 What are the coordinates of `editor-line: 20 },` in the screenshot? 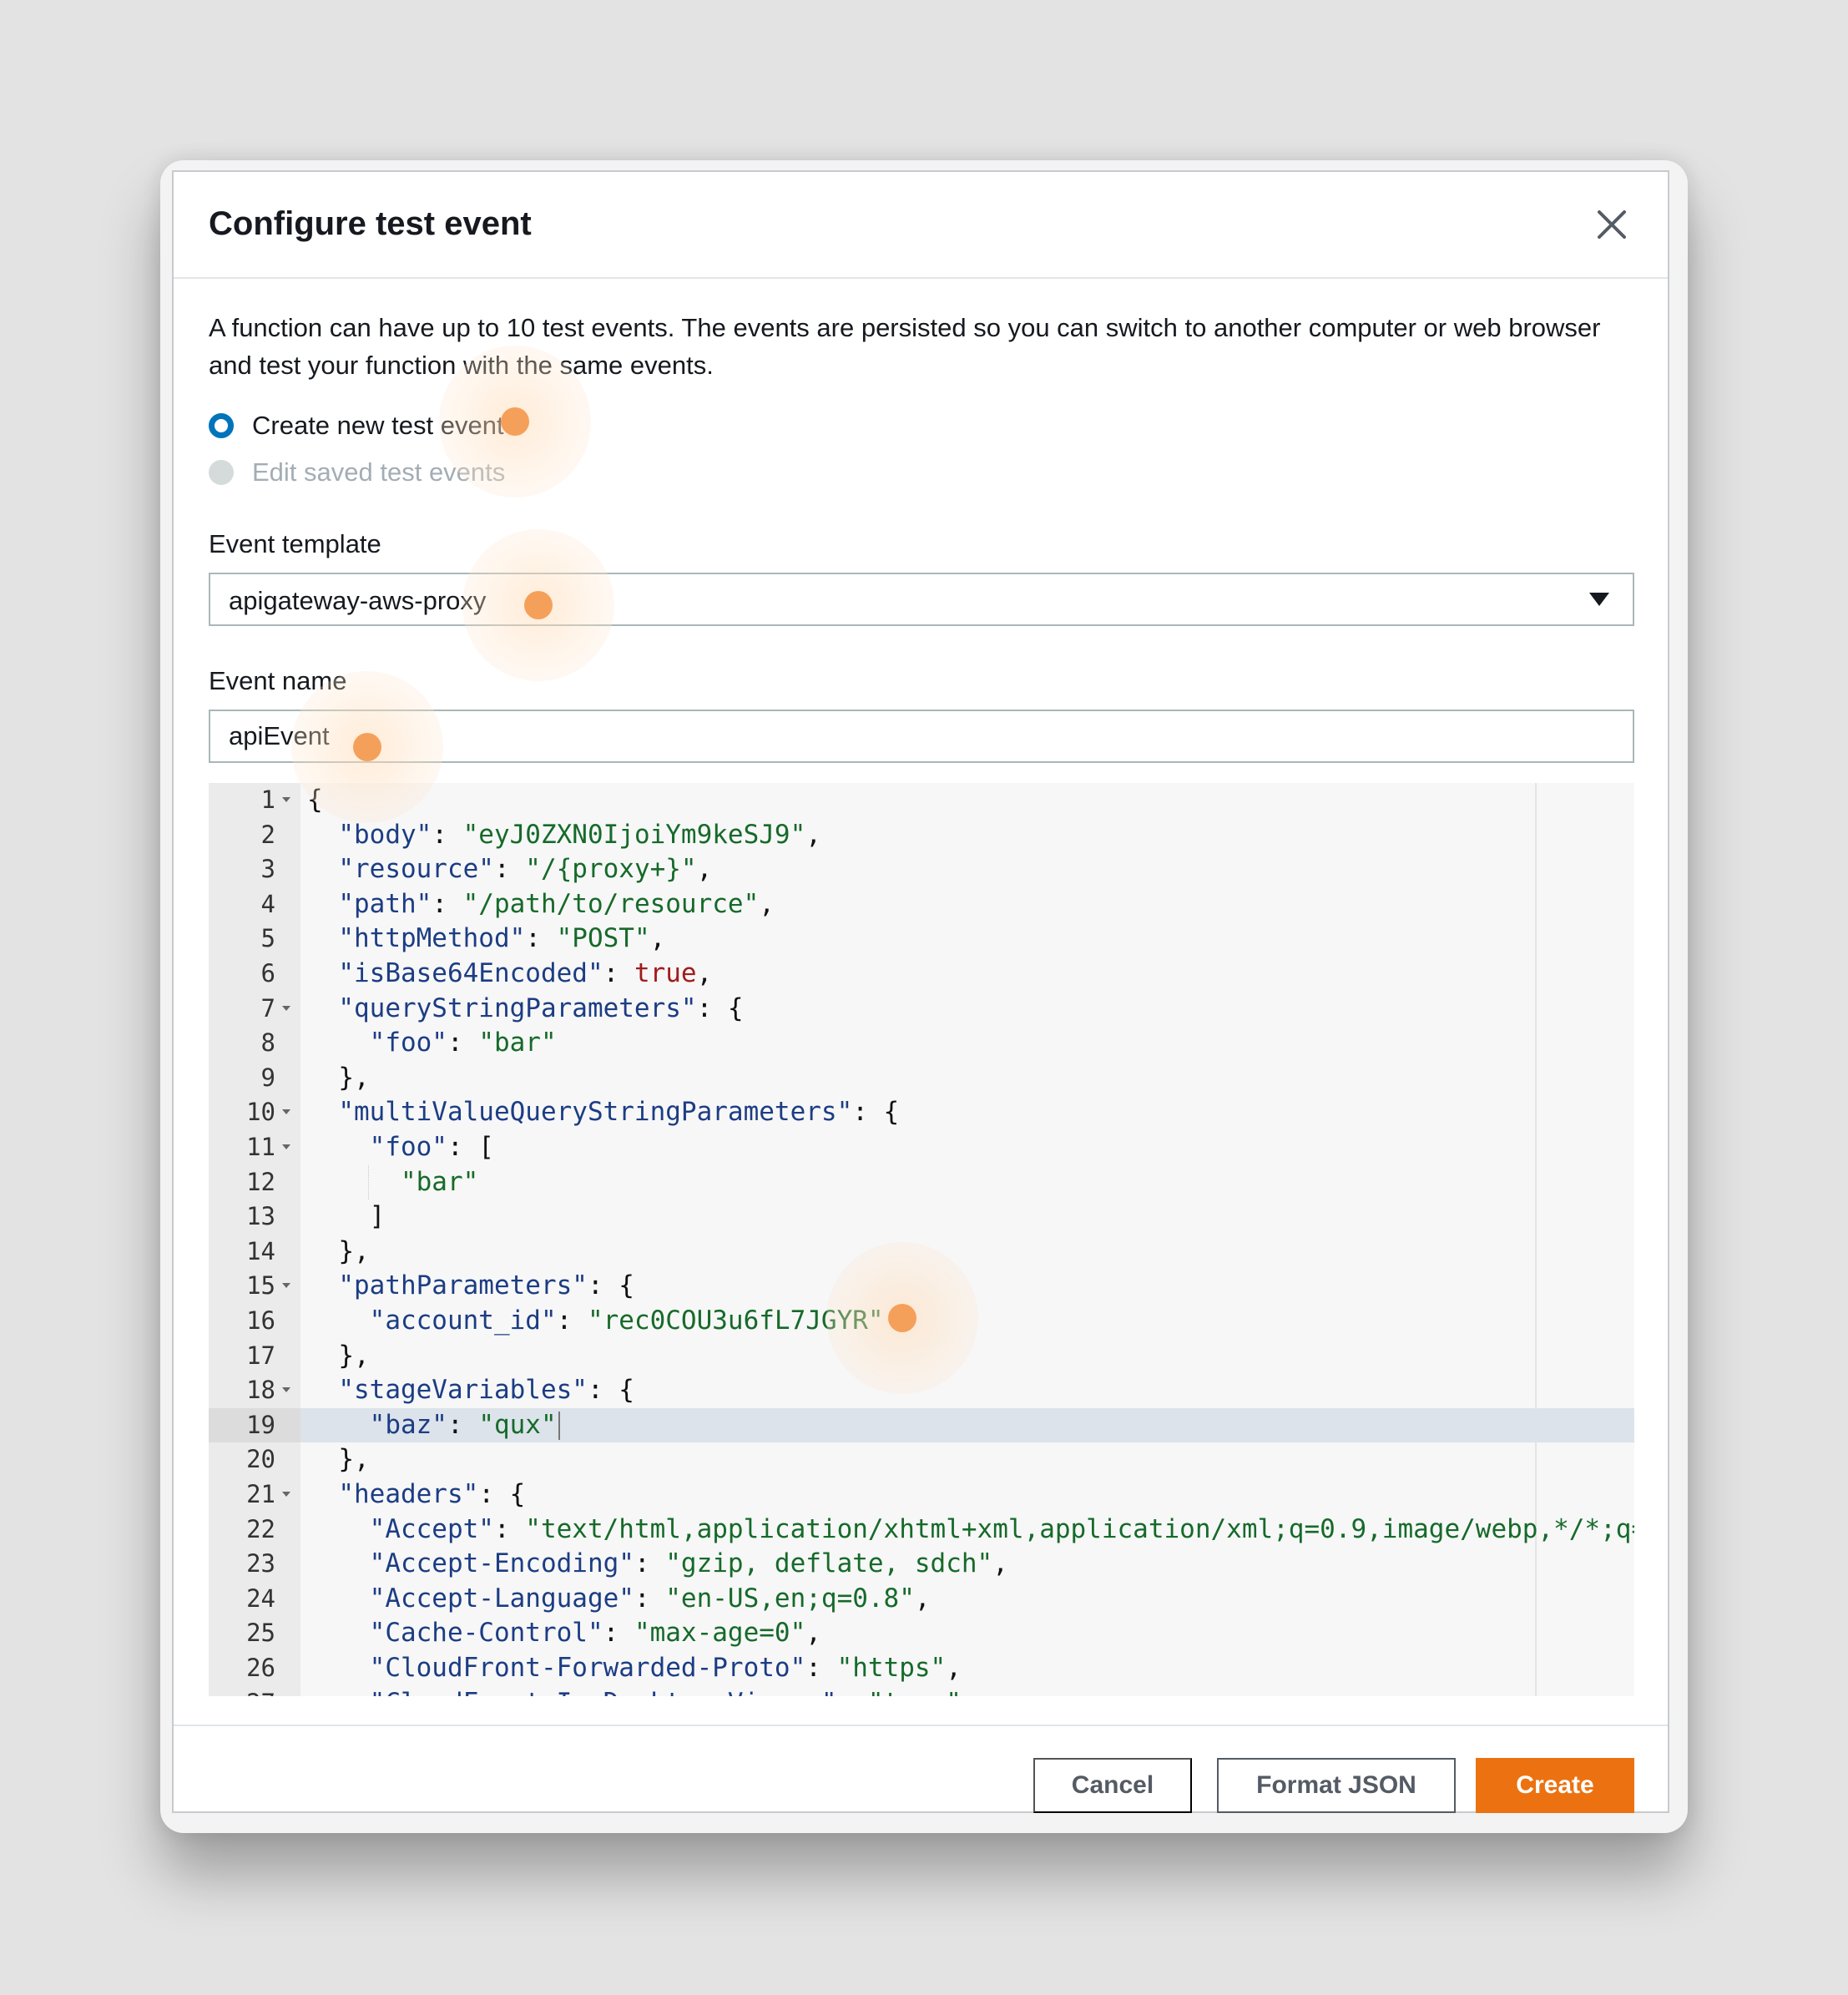 It's located at (921, 1459).